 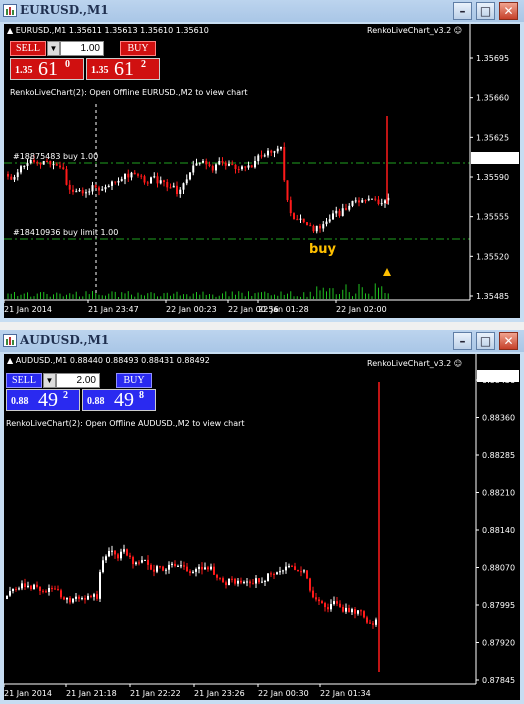 What do you see at coordinates (262, 11) in the screenshot?
I see `title-bar: EURUSD.,M1 – □ ✕` at bounding box center [262, 11].